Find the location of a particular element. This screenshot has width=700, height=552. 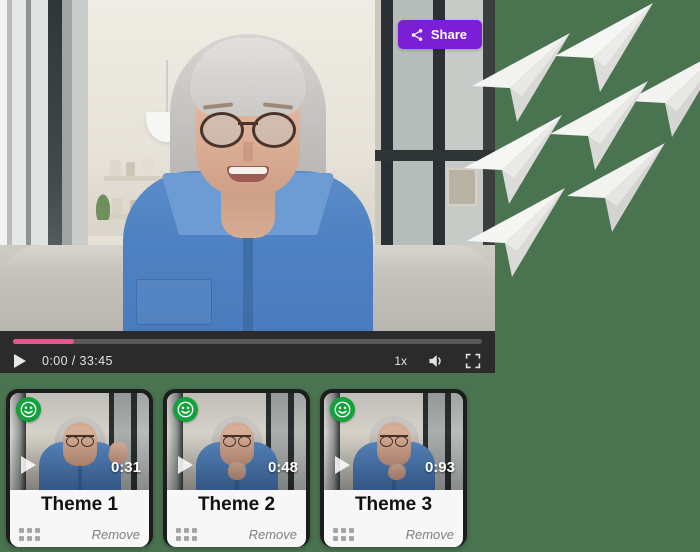

progress-bar-fill is located at coordinates (43, 341).